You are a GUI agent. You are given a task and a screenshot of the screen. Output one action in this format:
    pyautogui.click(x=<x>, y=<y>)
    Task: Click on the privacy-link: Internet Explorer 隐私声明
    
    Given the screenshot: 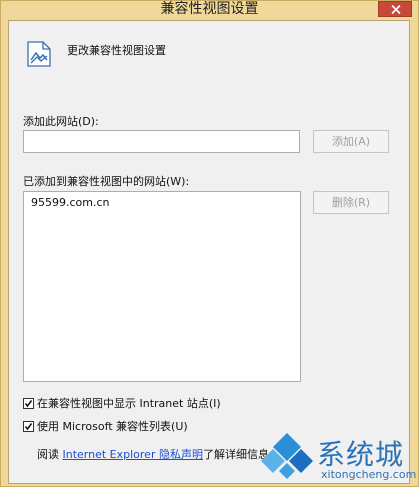 What is the action you would take?
    pyautogui.click(x=133, y=454)
    